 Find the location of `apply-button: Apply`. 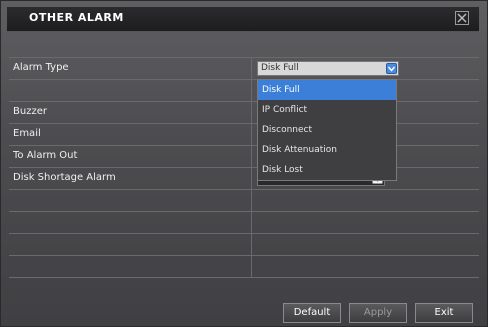

apply-button: Apply is located at coordinates (378, 313).